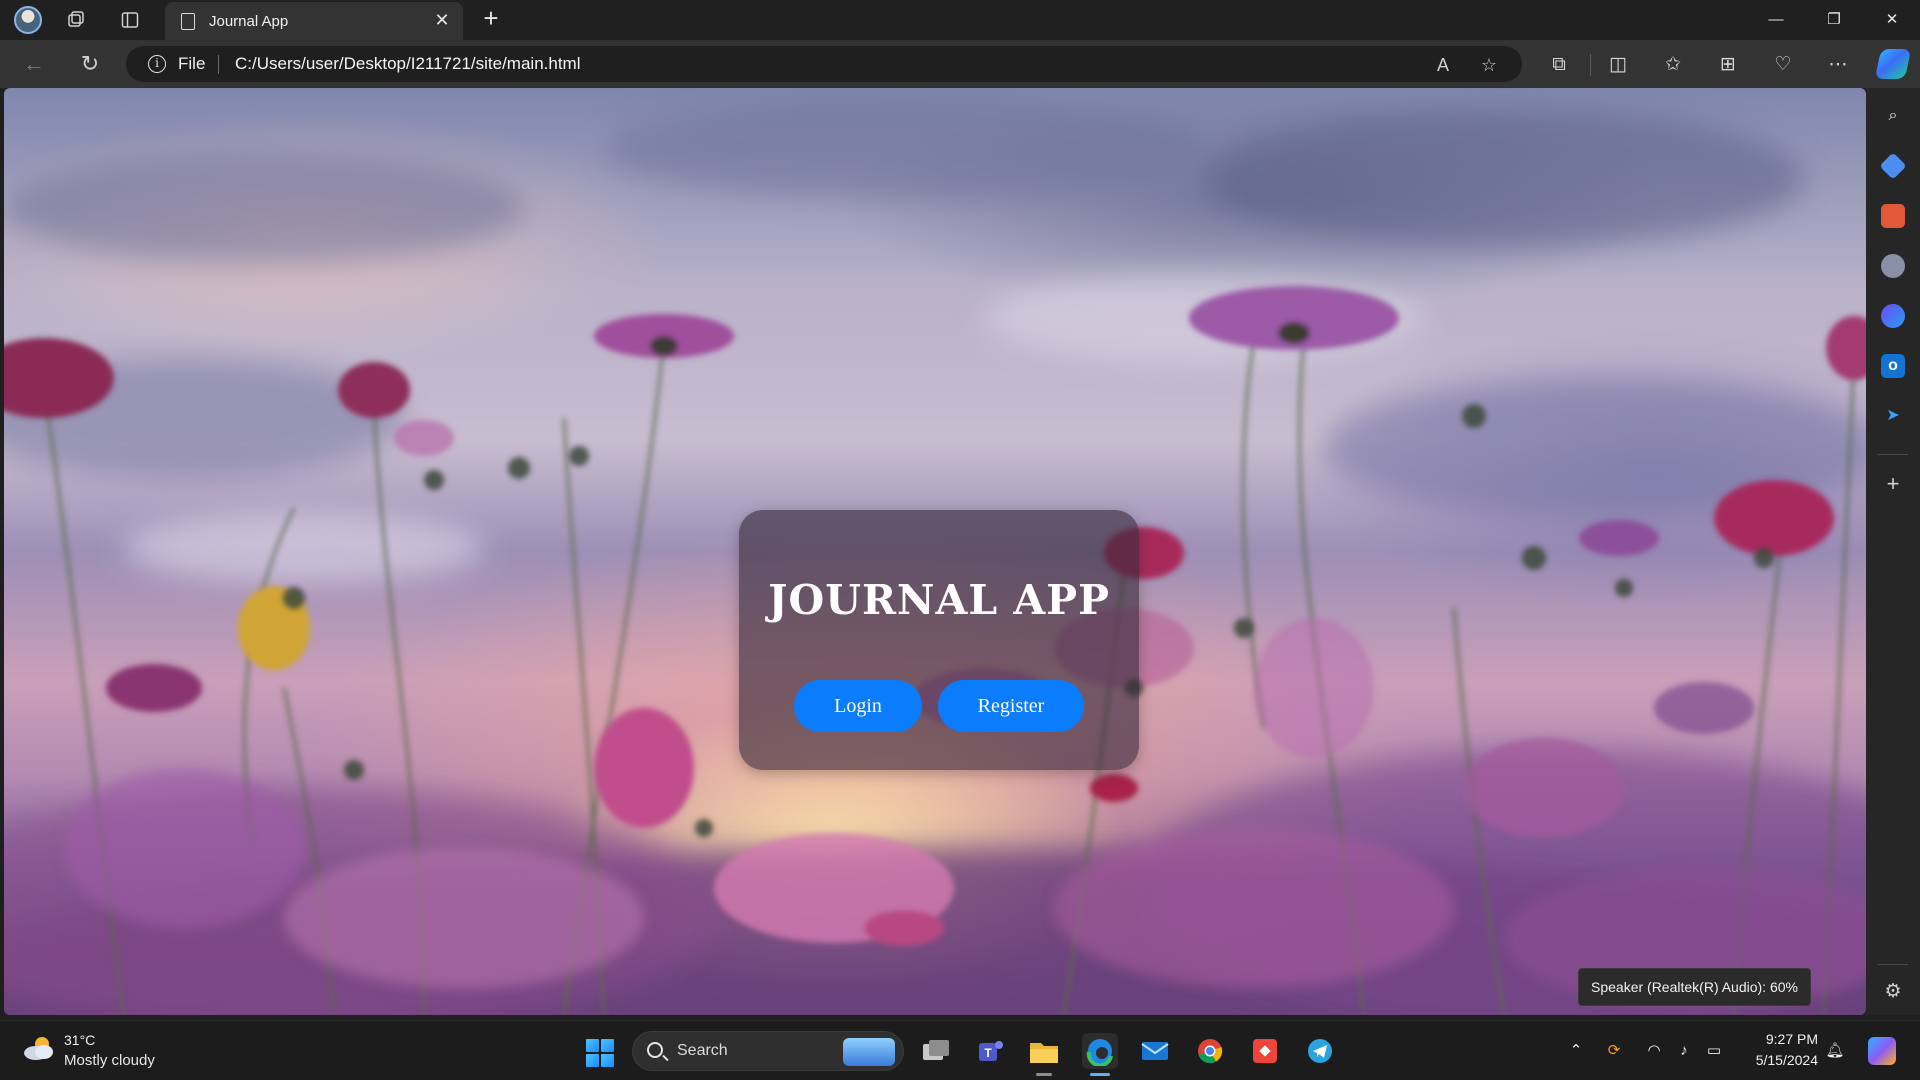 The height and width of the screenshot is (1080, 1920). What do you see at coordinates (939, 600) in the screenshot?
I see `page-title: JOURNAL APP` at bounding box center [939, 600].